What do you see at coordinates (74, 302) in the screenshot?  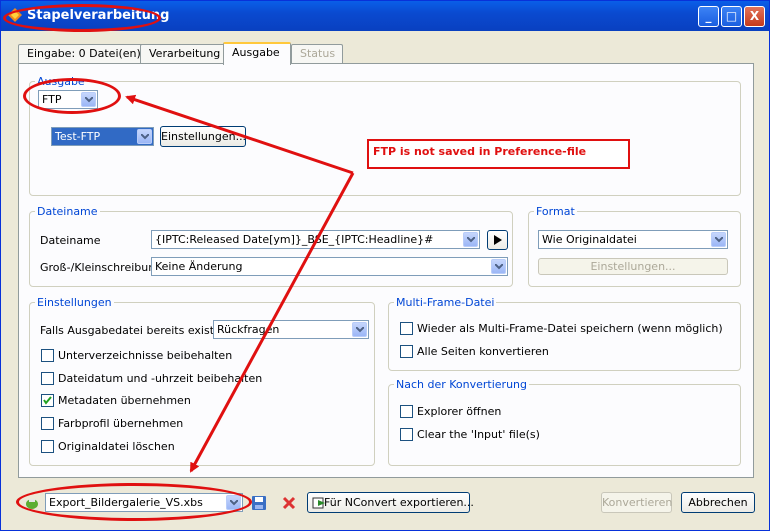 I see `einstellungen-group-label: Einstellungen` at bounding box center [74, 302].